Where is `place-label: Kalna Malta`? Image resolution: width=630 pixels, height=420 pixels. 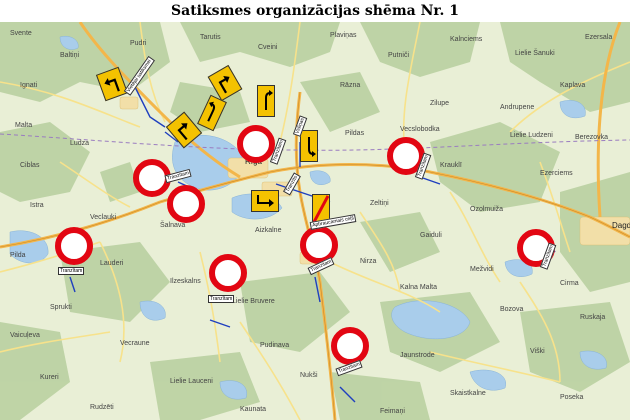
place-label: Kalna Malta is located at coordinates (418, 287).